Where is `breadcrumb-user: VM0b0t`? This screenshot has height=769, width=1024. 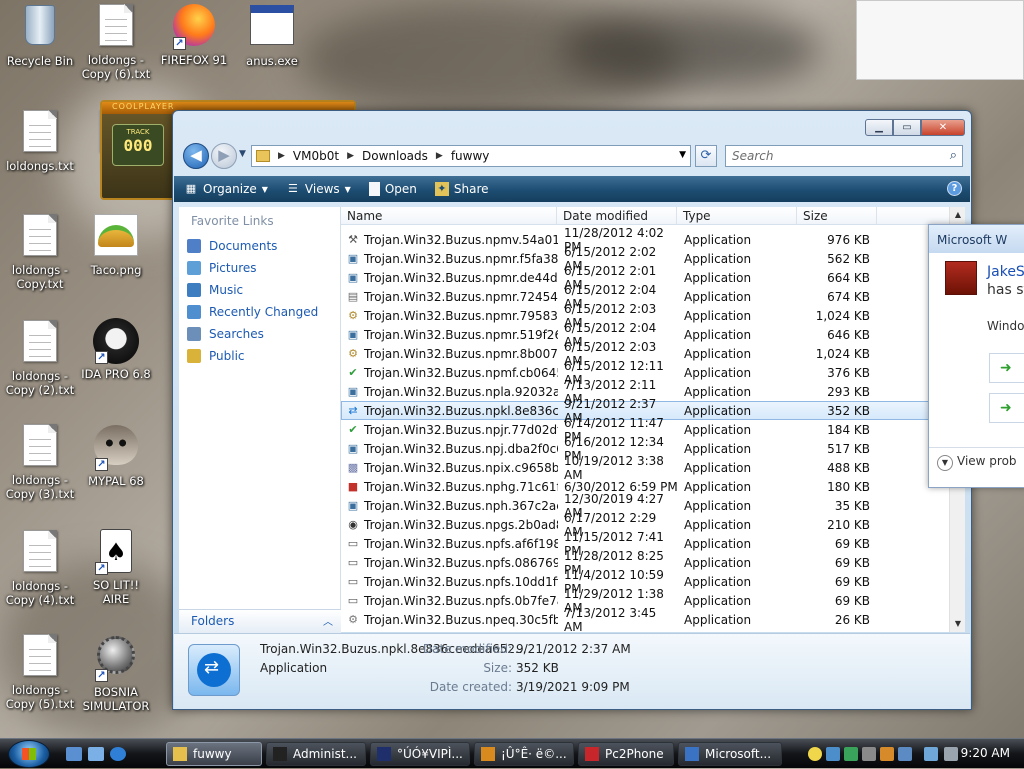 breadcrumb-user: VM0b0t is located at coordinates (316, 156).